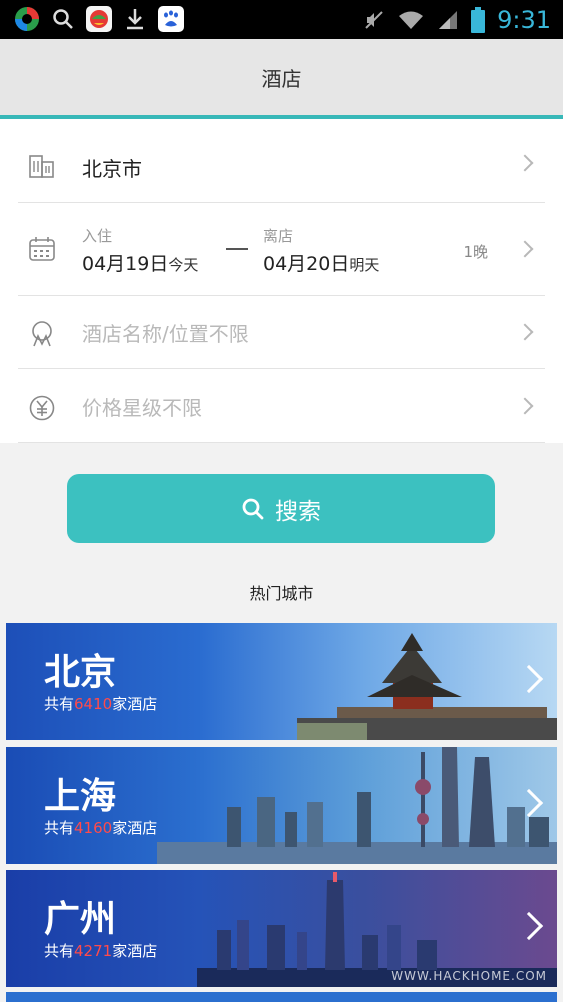 Image resolution: width=563 pixels, height=1002 pixels. Describe the element at coordinates (112, 169) in the screenshot. I see `city-value: 北京市` at that location.